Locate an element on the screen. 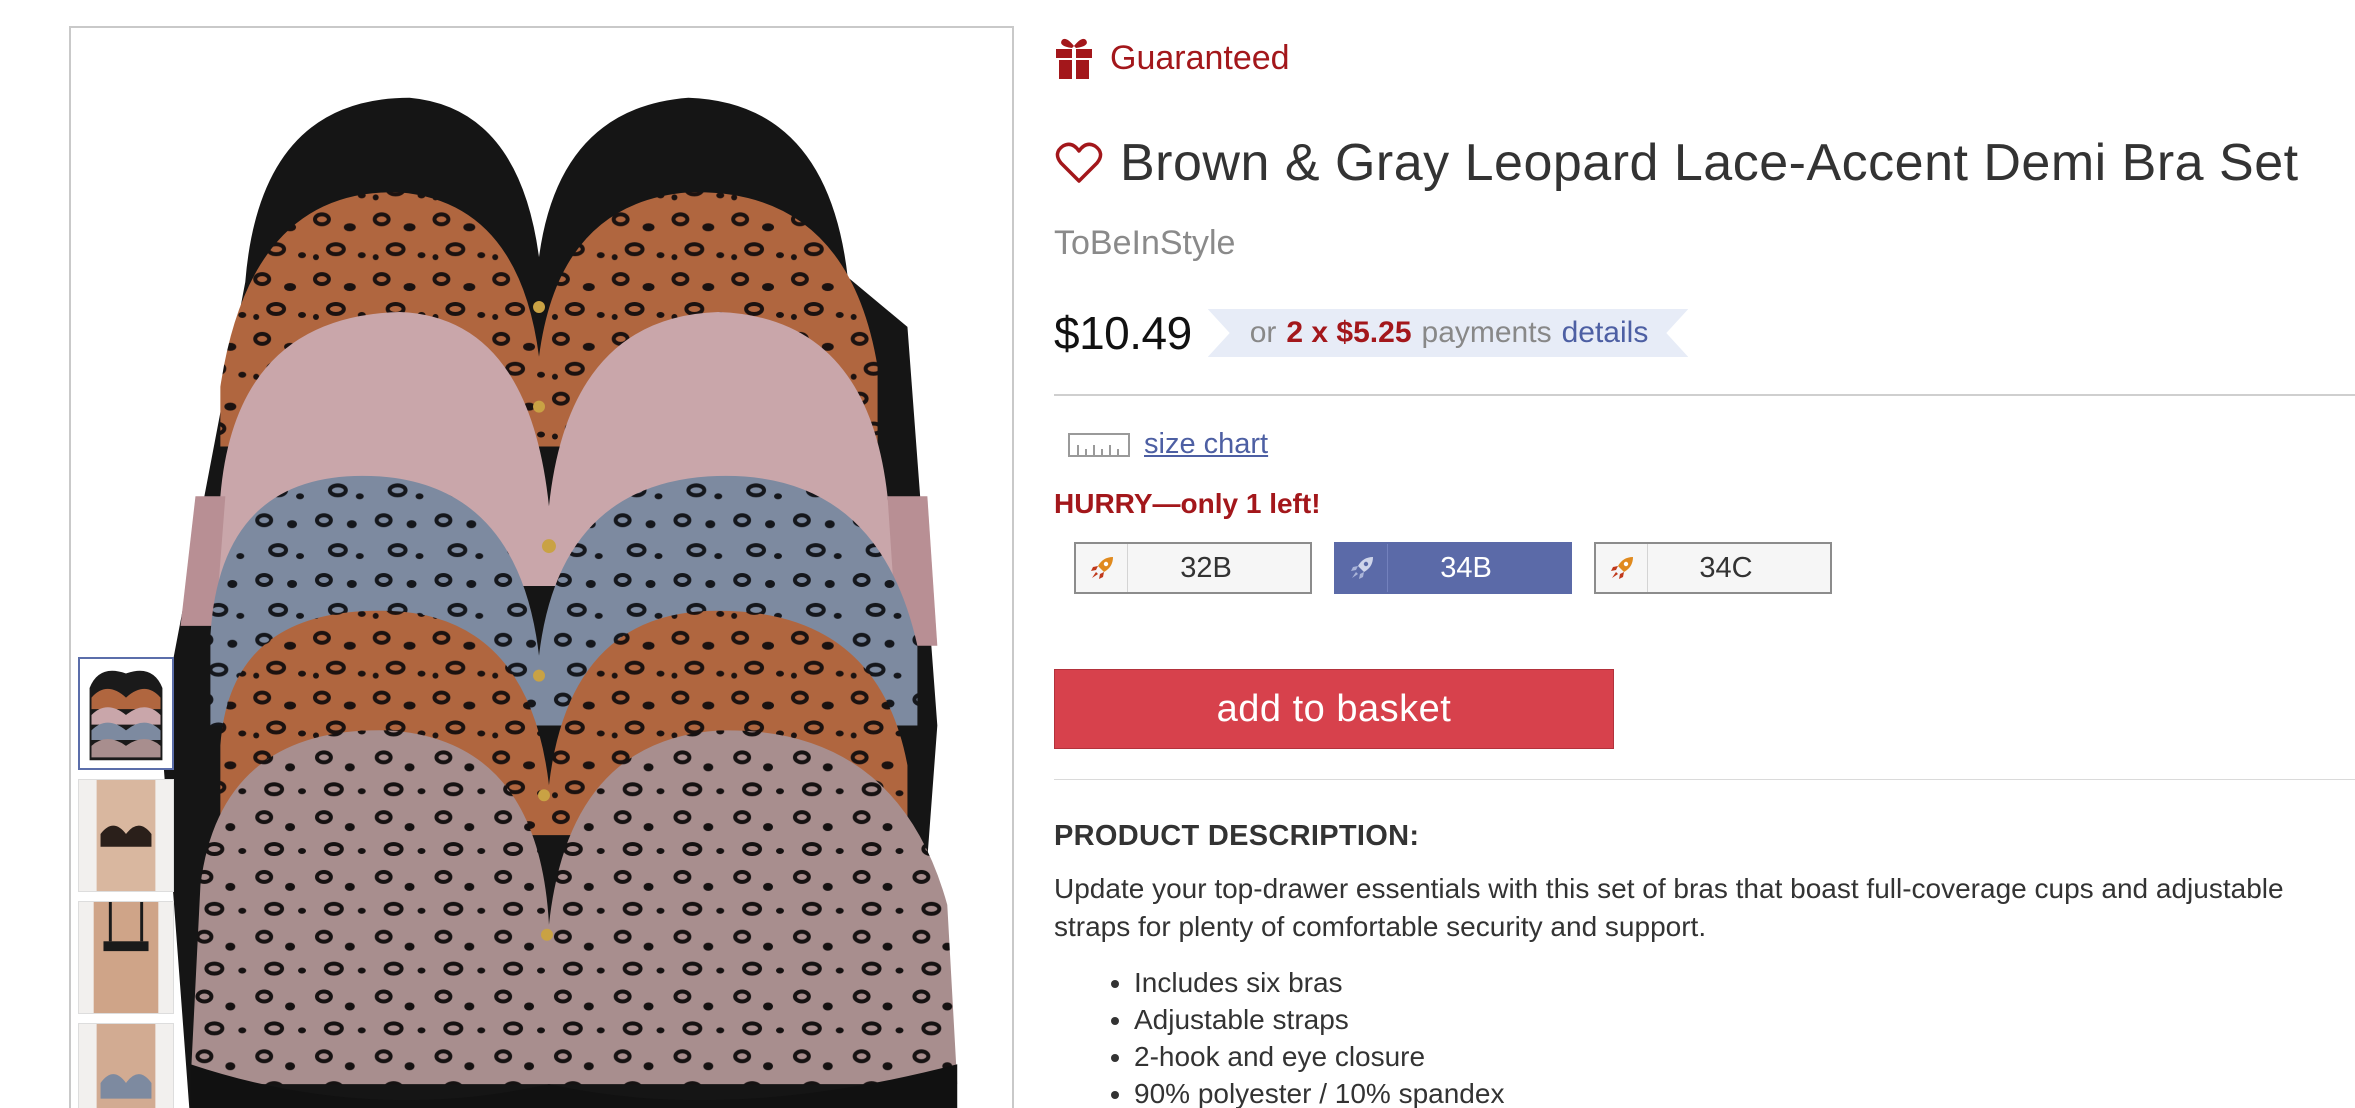 The image size is (2355, 1108). payments-banner: or 2 x $5.25 payments details is located at coordinates (1448, 333).